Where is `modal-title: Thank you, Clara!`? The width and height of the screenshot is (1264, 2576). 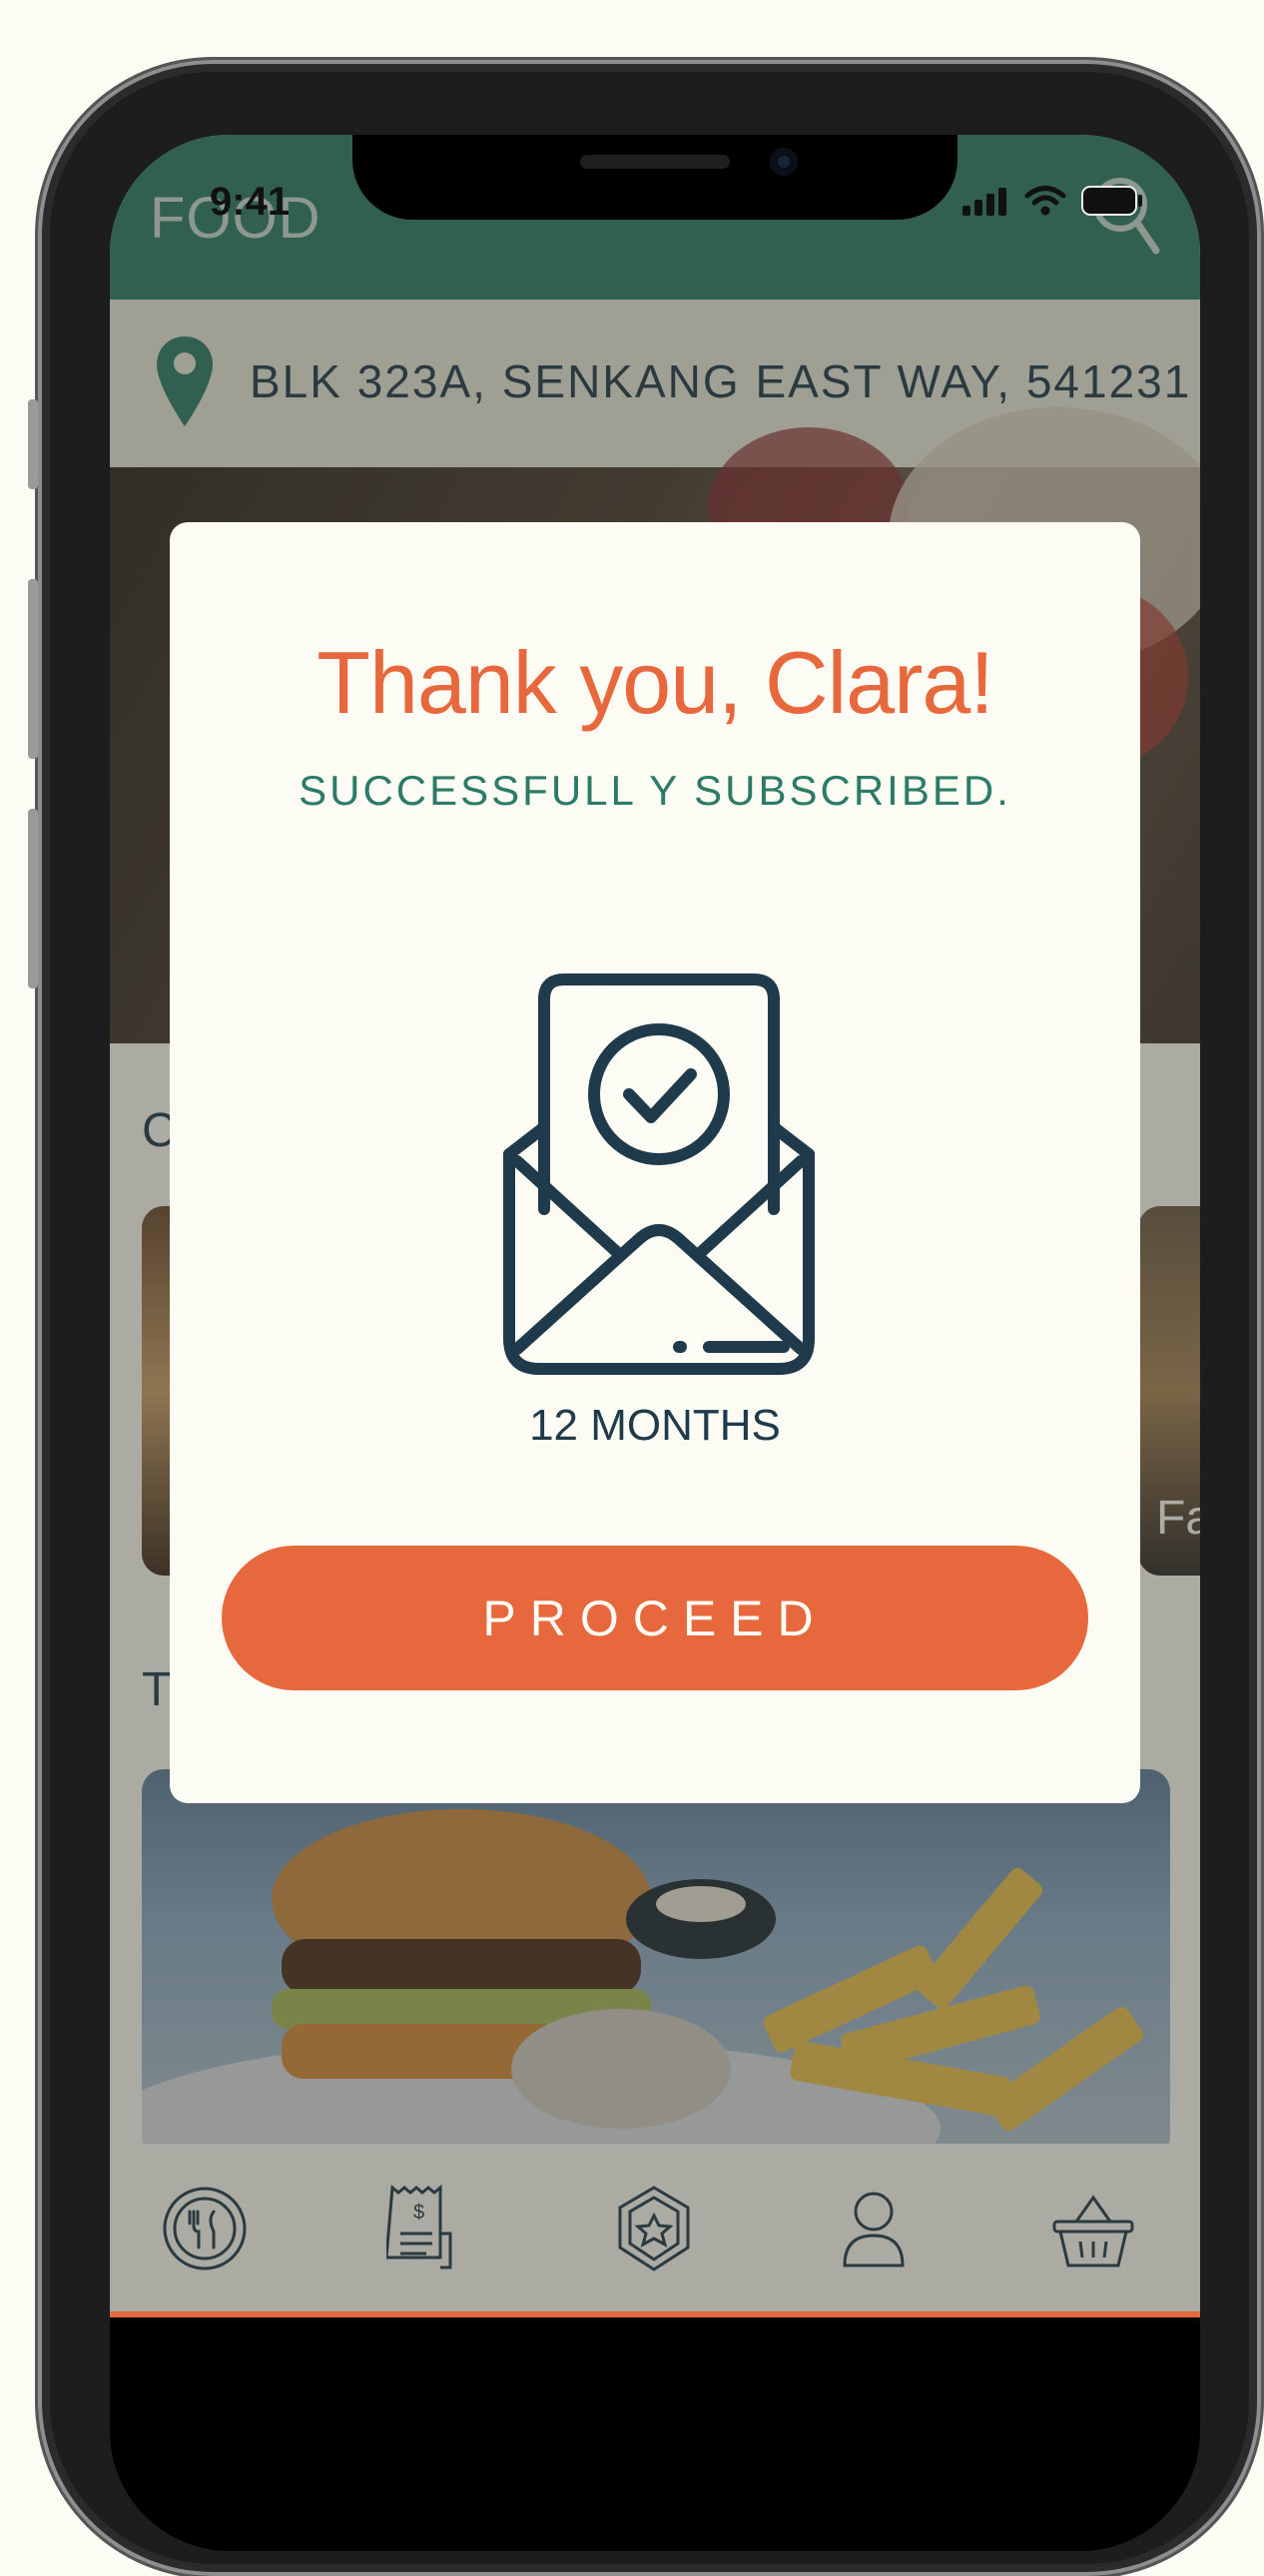
modal-title: Thank you, Clara! is located at coordinates (655, 682).